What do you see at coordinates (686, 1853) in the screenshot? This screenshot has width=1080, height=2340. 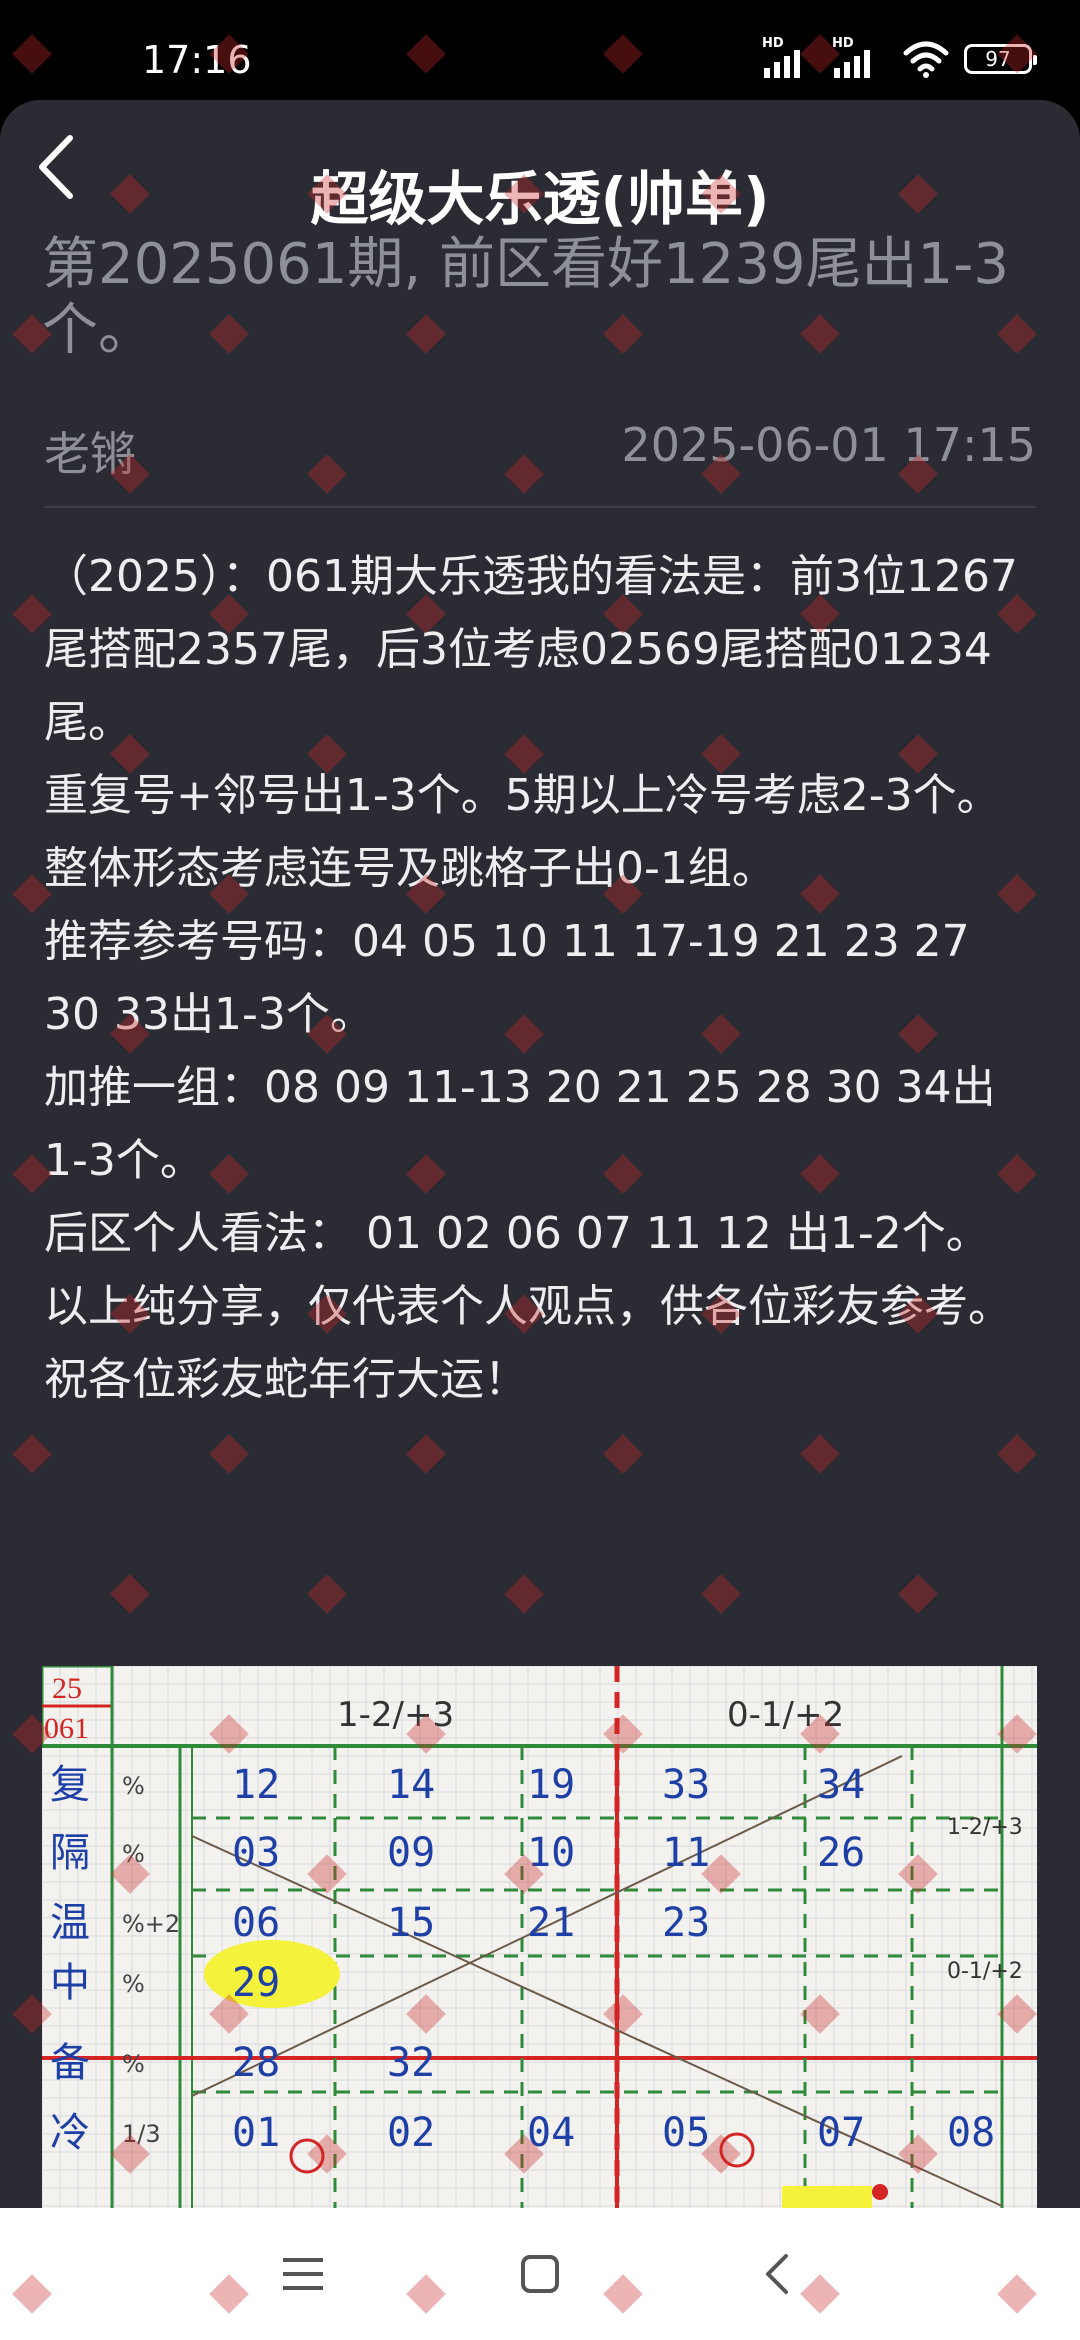 I see `sheet-number: 11` at bounding box center [686, 1853].